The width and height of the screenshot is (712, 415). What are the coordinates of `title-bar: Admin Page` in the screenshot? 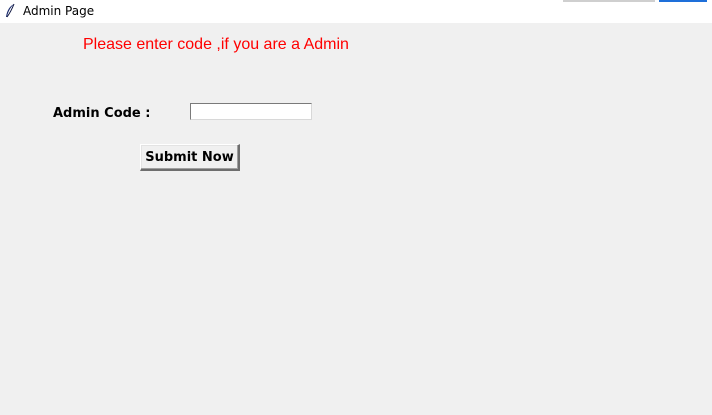 It's located at (356, 11).